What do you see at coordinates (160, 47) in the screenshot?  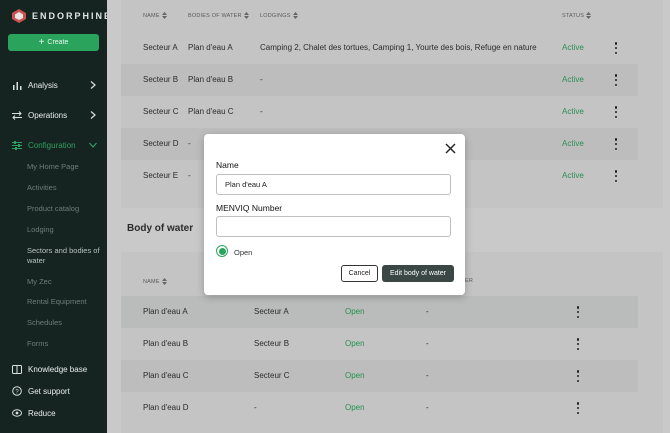 I see `sector-name: Secteur A` at bounding box center [160, 47].